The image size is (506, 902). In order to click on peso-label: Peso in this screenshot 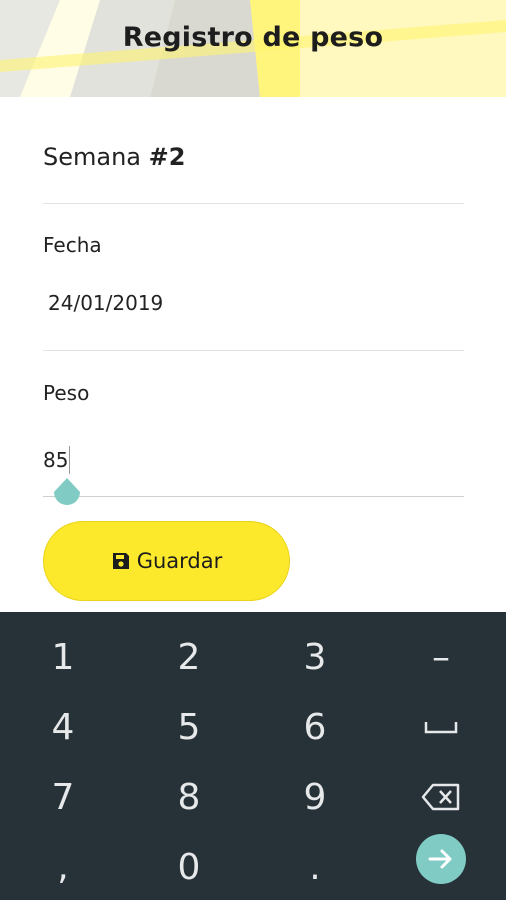, I will do `click(66, 393)`.